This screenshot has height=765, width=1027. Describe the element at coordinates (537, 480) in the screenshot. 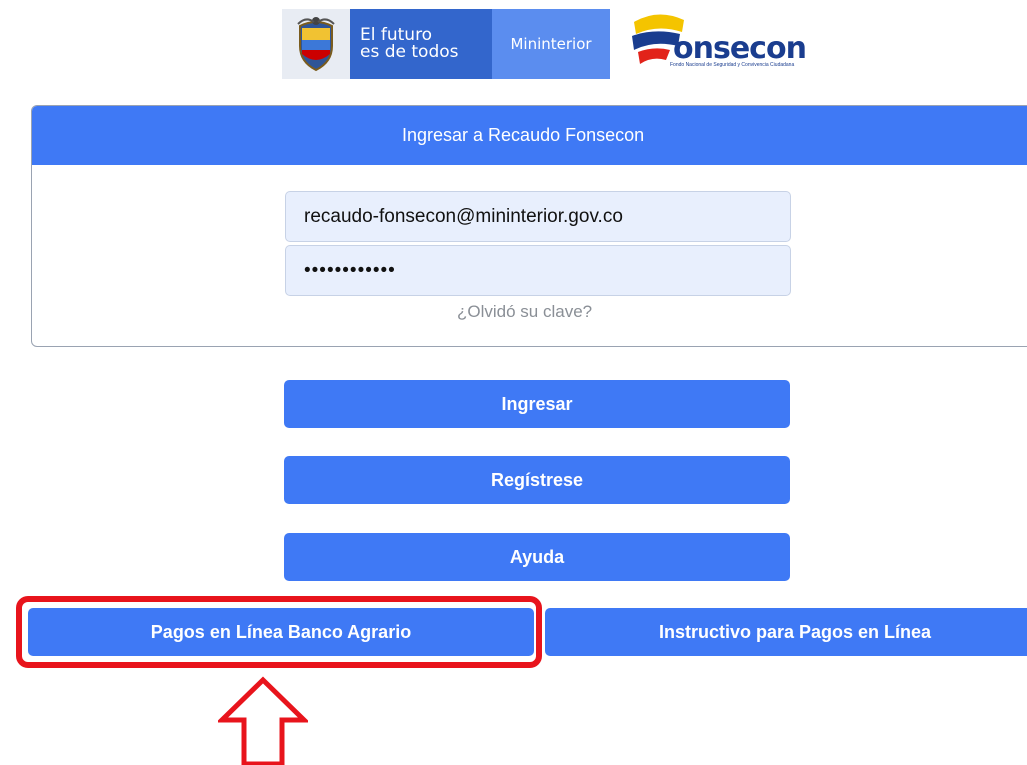

I see `registrese-button: Regístrese` at that location.